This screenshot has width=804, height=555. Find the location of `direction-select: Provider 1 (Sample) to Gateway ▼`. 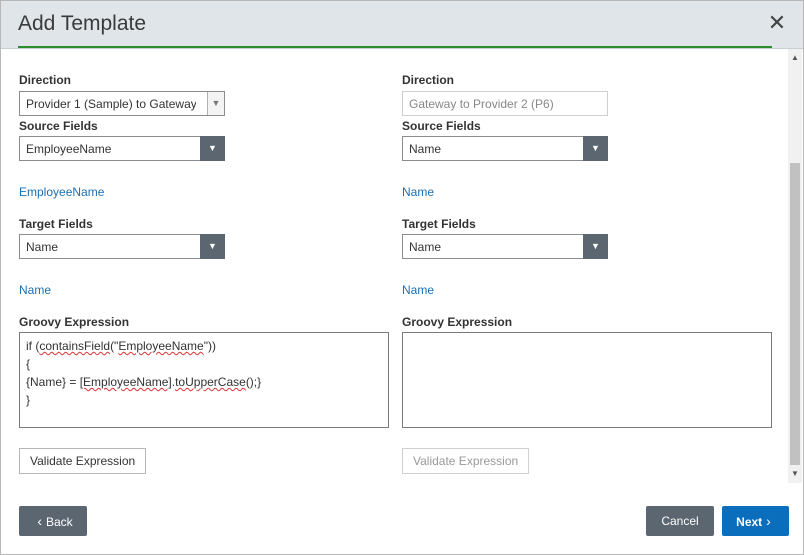

direction-select: Provider 1 (Sample) to Gateway ▼ is located at coordinates (122, 103).